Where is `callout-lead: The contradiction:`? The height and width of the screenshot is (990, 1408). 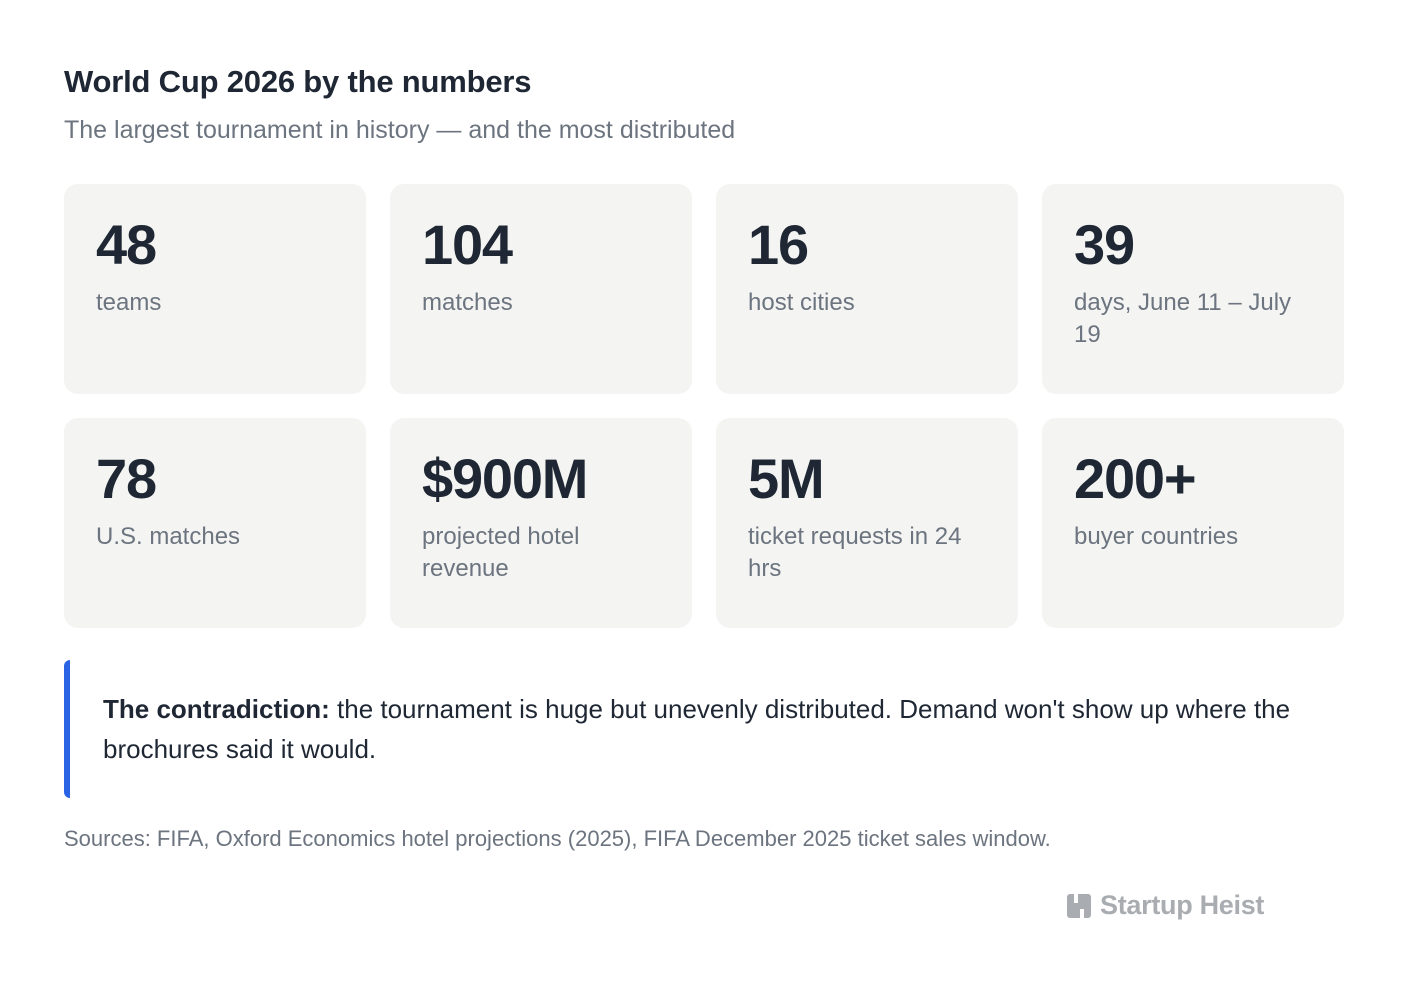
callout-lead: The contradiction: is located at coordinates (216, 709).